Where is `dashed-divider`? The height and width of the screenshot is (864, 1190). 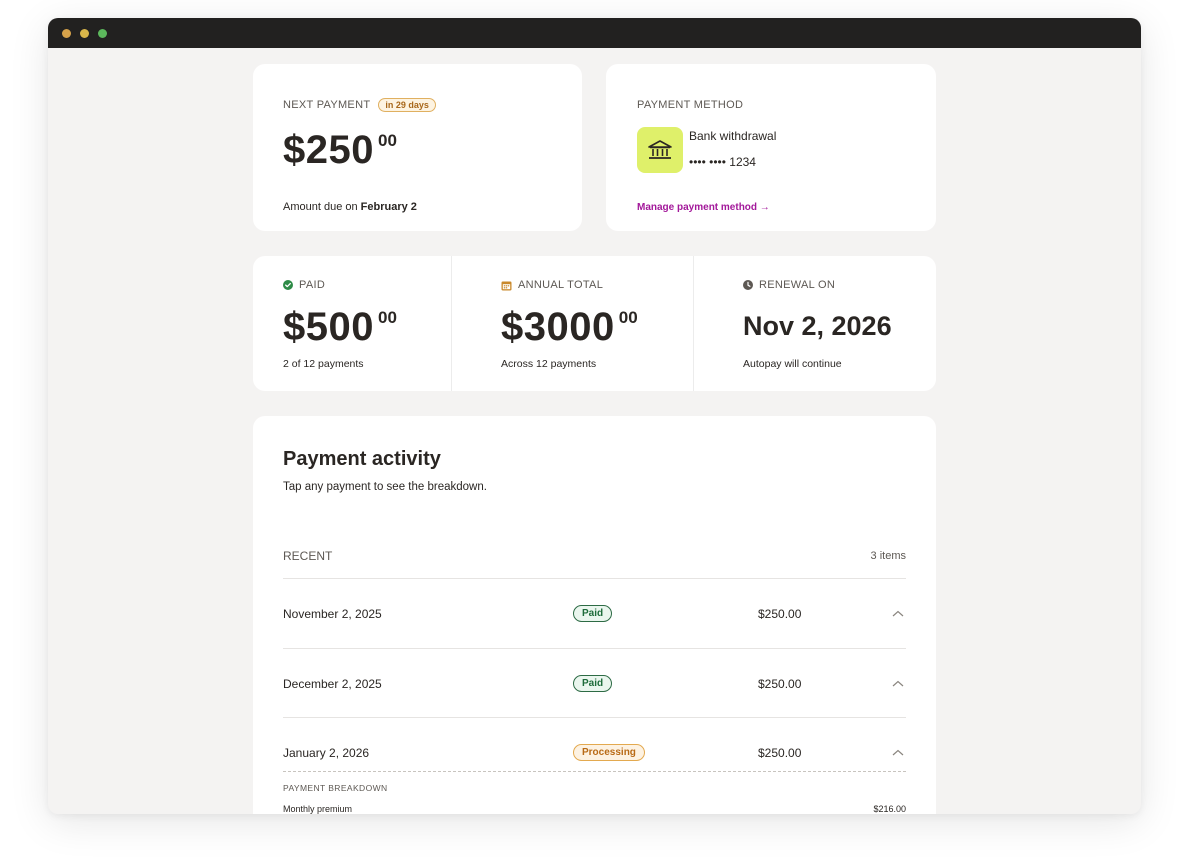 dashed-divider is located at coordinates (594, 771).